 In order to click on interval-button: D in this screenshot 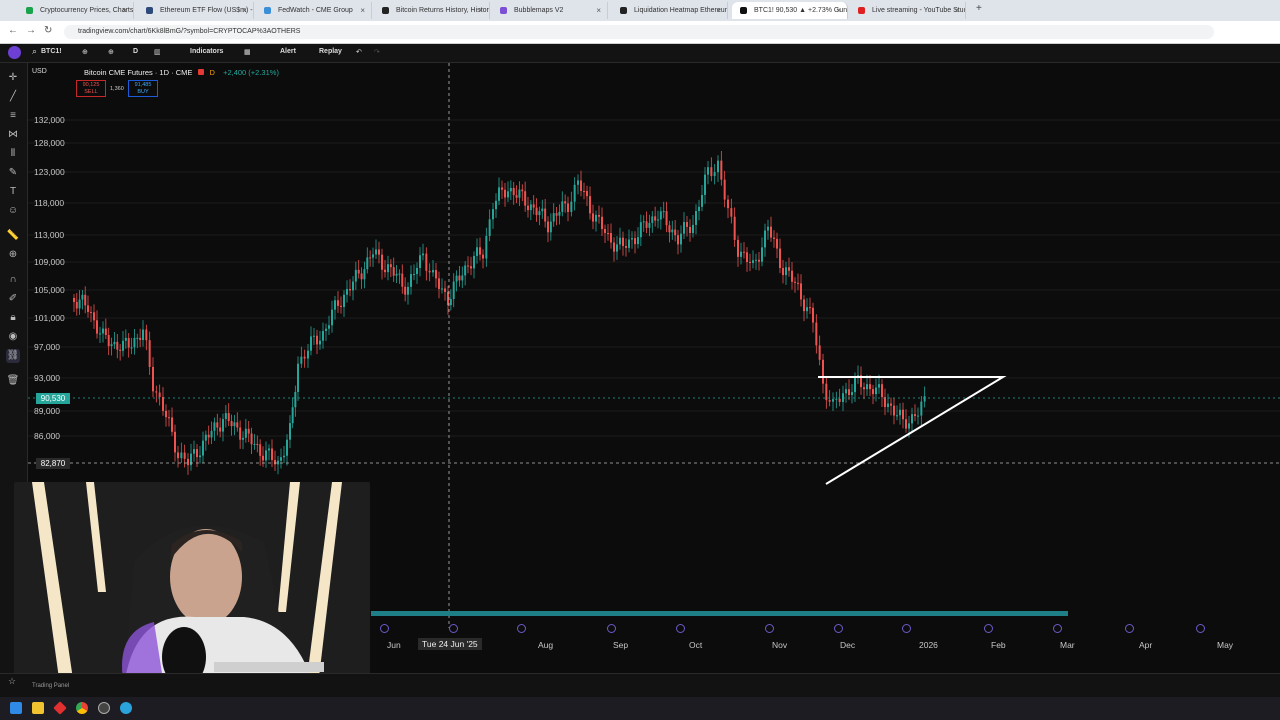, I will do `click(135, 51)`.